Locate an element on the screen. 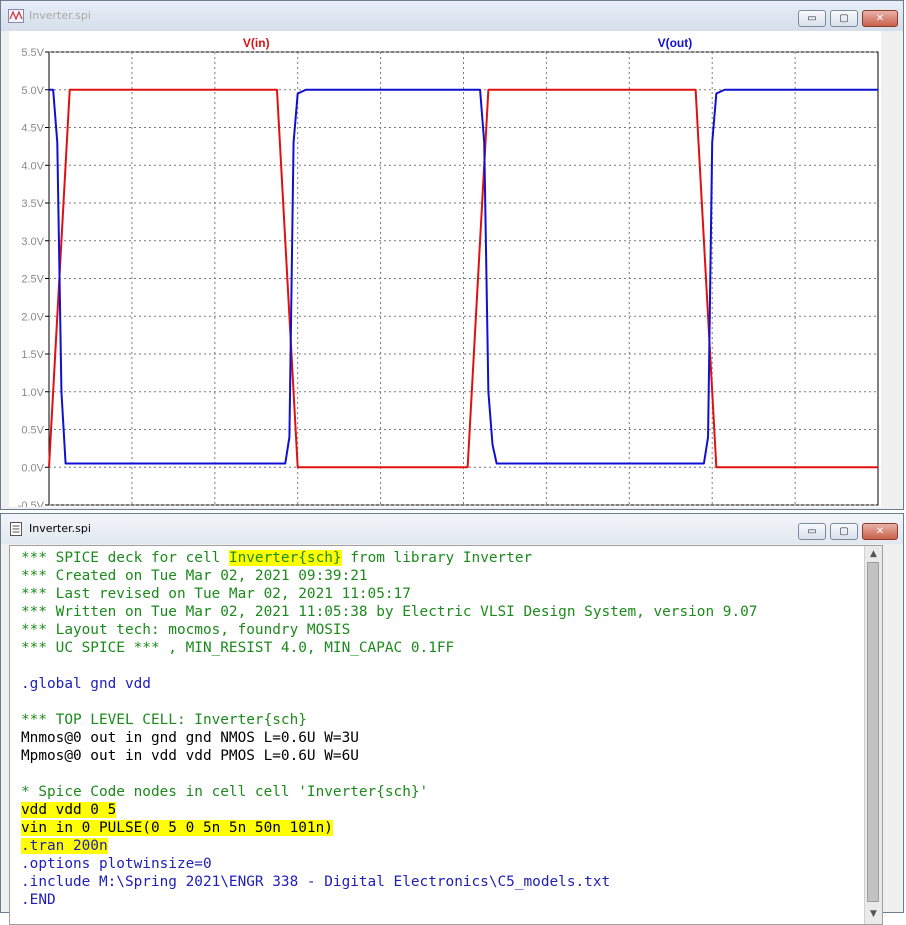 Image resolution: width=906 pixels, height=925 pixels. waveform-minimize-button: ▭ is located at coordinates (812, 18).